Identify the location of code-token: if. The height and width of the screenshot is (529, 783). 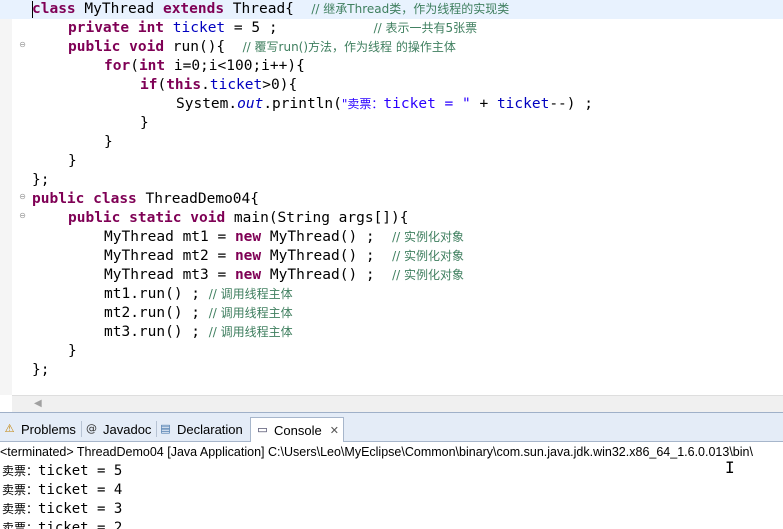
(149, 85).